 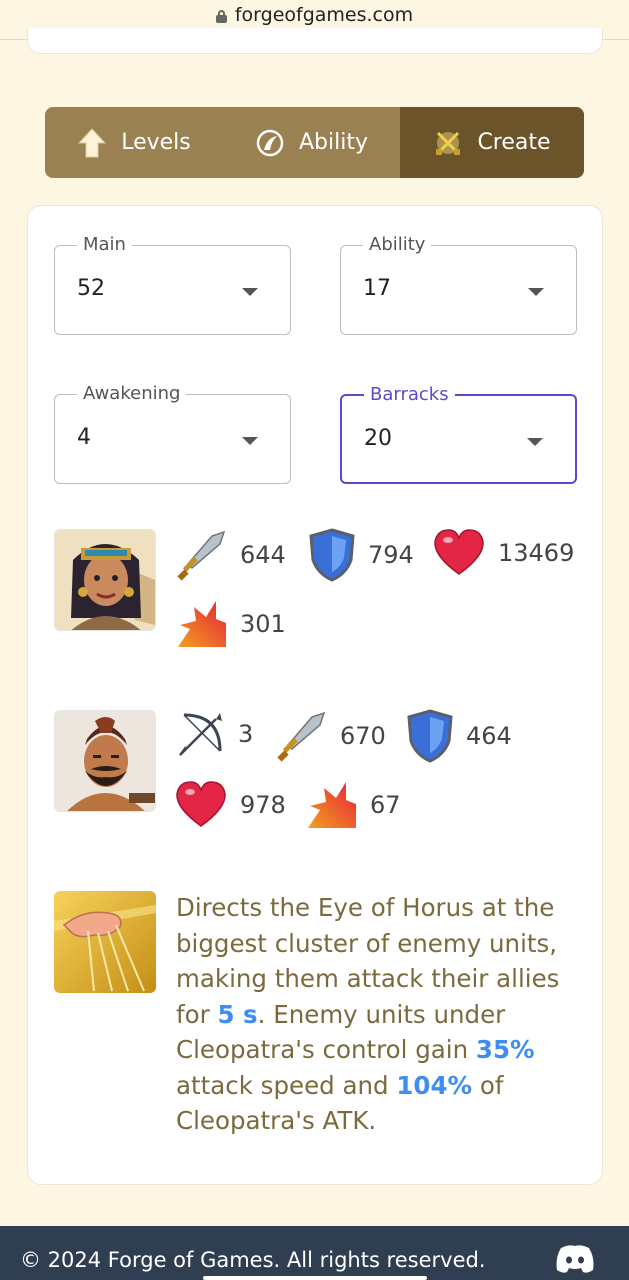 What do you see at coordinates (434, 1085) in the screenshot?
I see `ability-atk-pct: 104%` at bounding box center [434, 1085].